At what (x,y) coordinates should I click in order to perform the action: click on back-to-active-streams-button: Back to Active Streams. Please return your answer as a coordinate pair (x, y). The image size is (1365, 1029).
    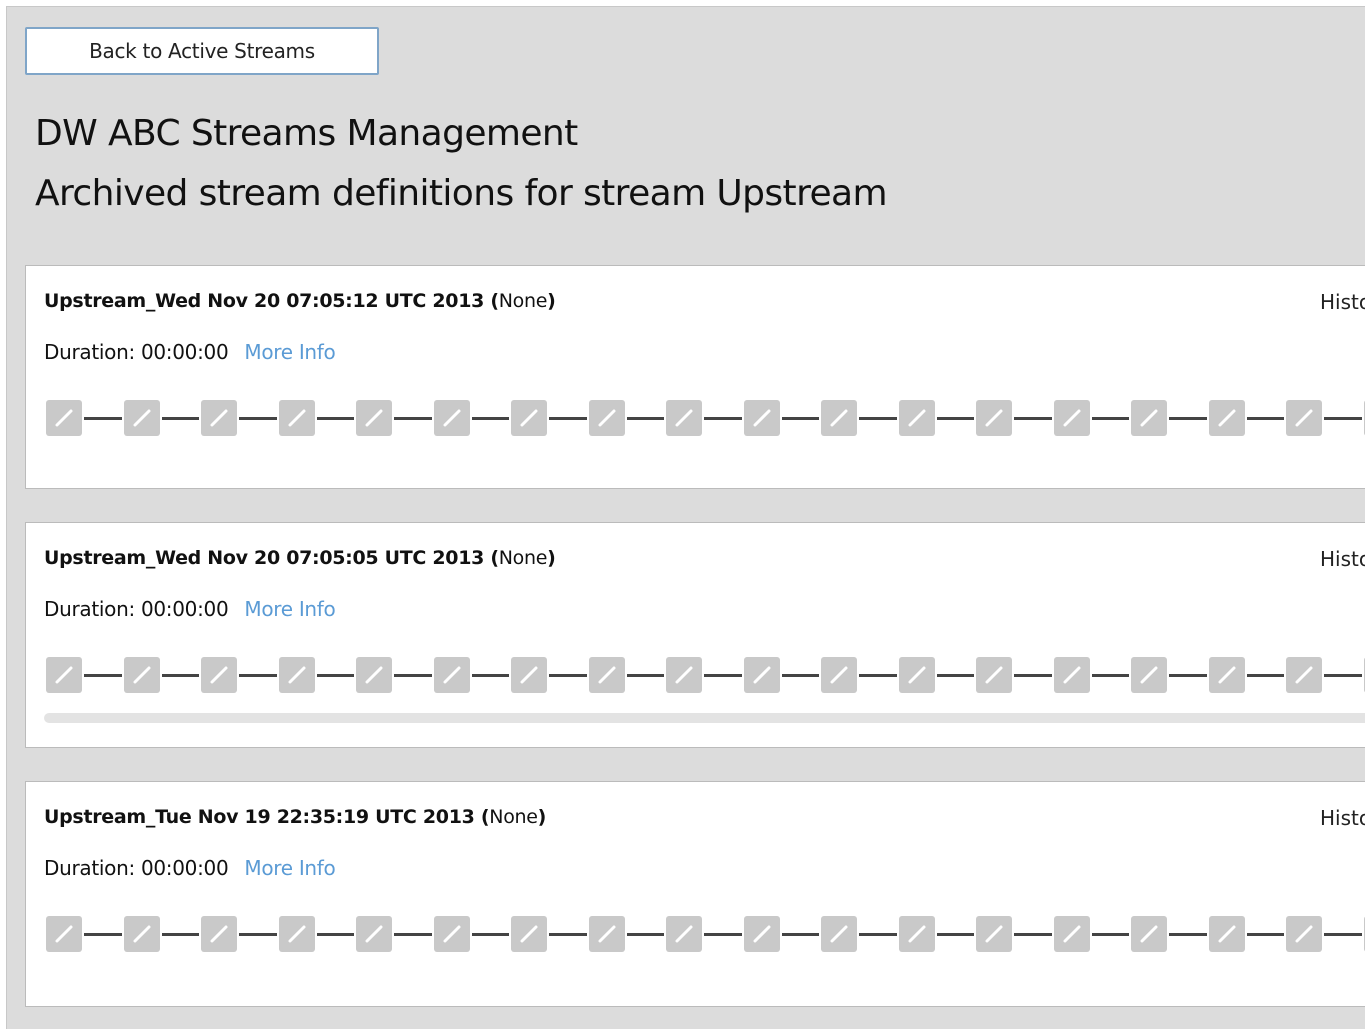
    Looking at the image, I should click on (202, 51).